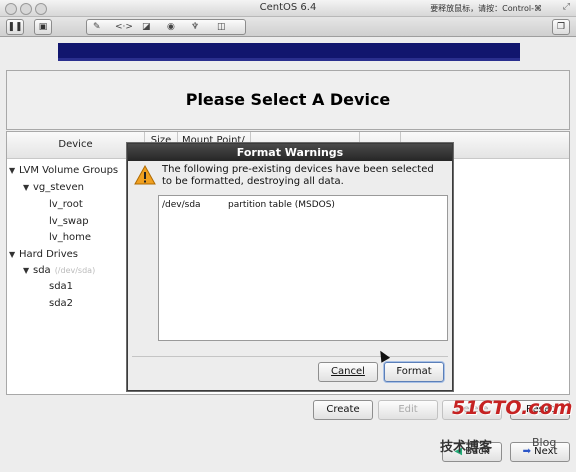  I want to click on release-mouse-hint: 要释放鼠标，请按：Control-⌘, so click(486, 8).